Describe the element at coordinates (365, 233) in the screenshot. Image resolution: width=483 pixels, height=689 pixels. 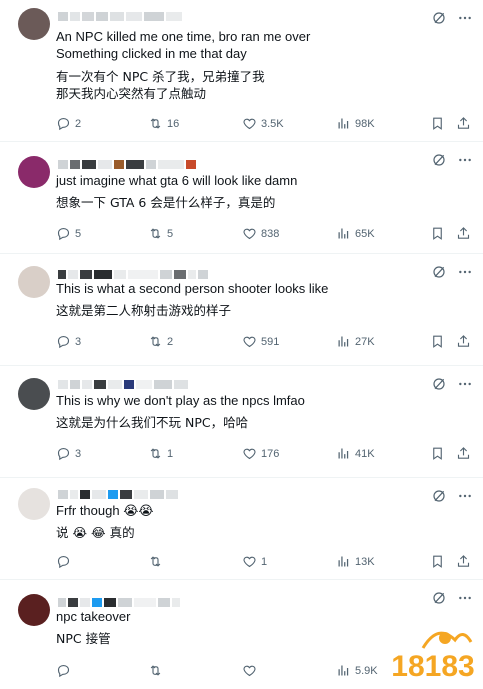
I see `view-count: 65K` at that location.